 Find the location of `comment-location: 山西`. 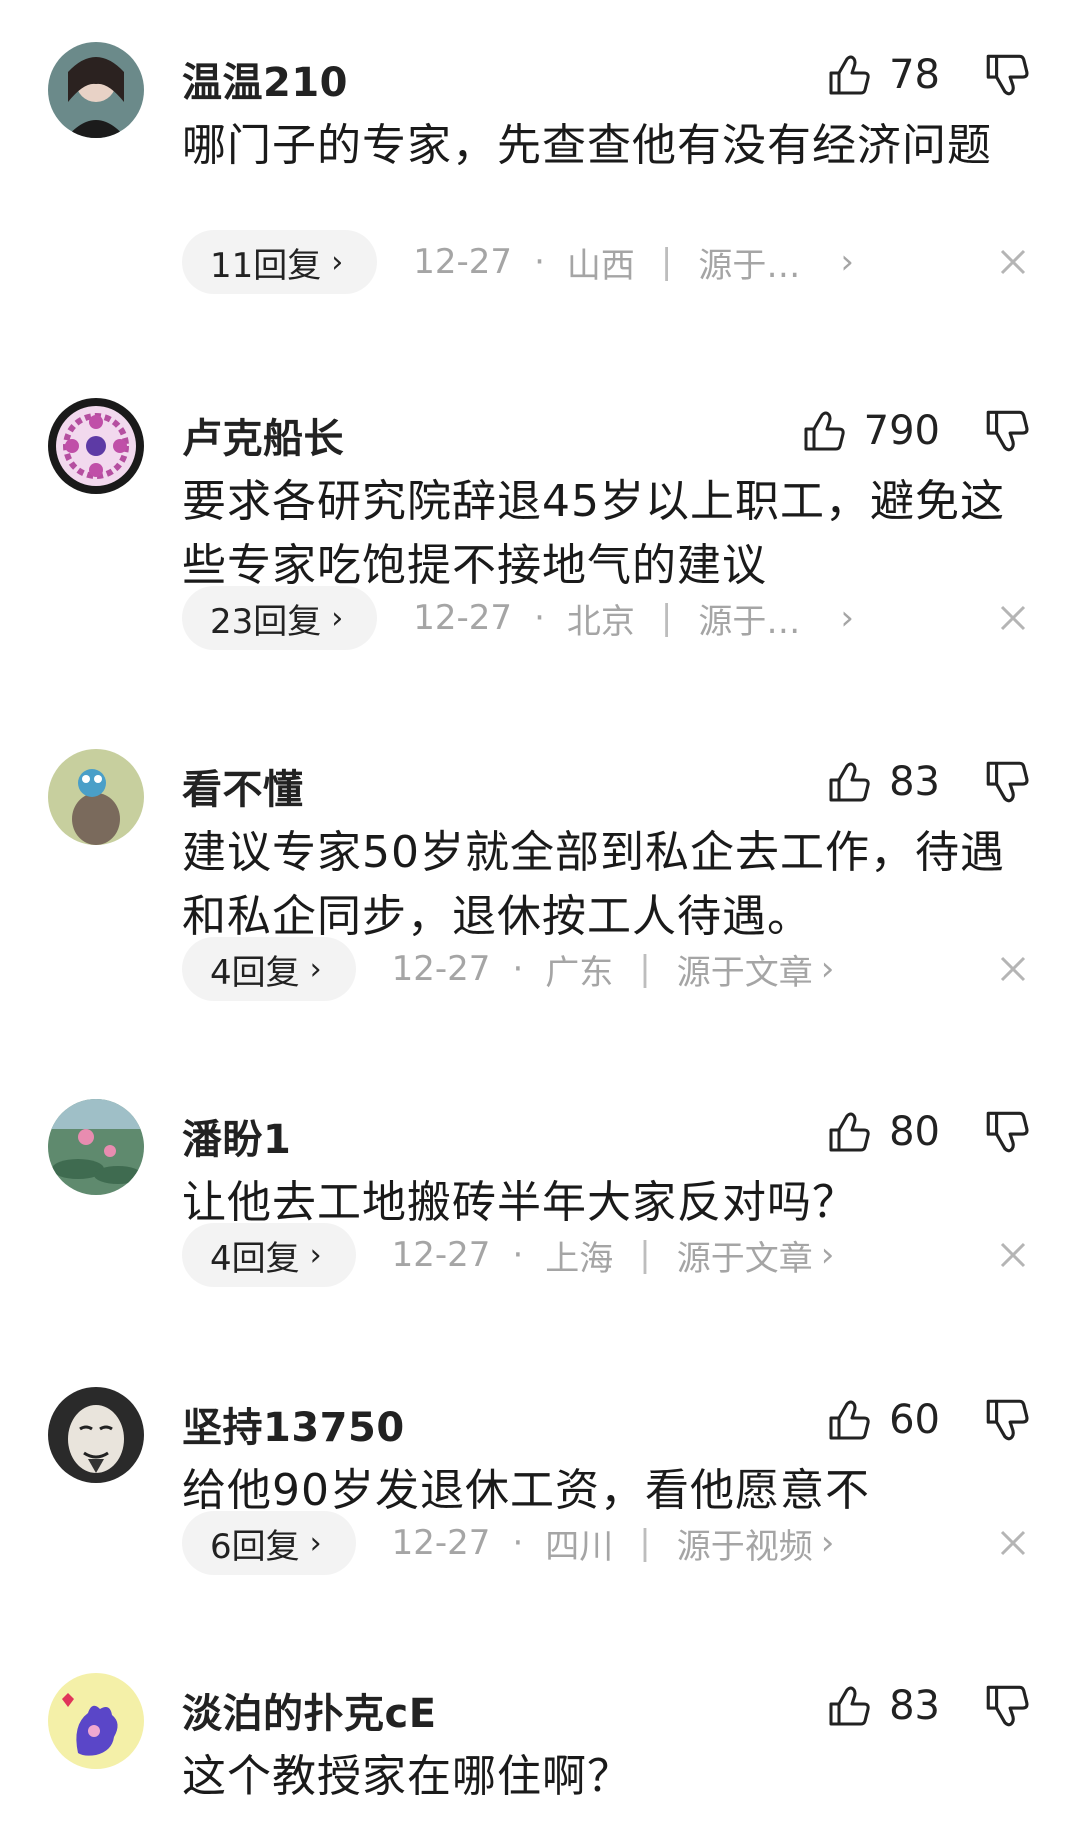

comment-location: 山西 is located at coordinates (600, 265).